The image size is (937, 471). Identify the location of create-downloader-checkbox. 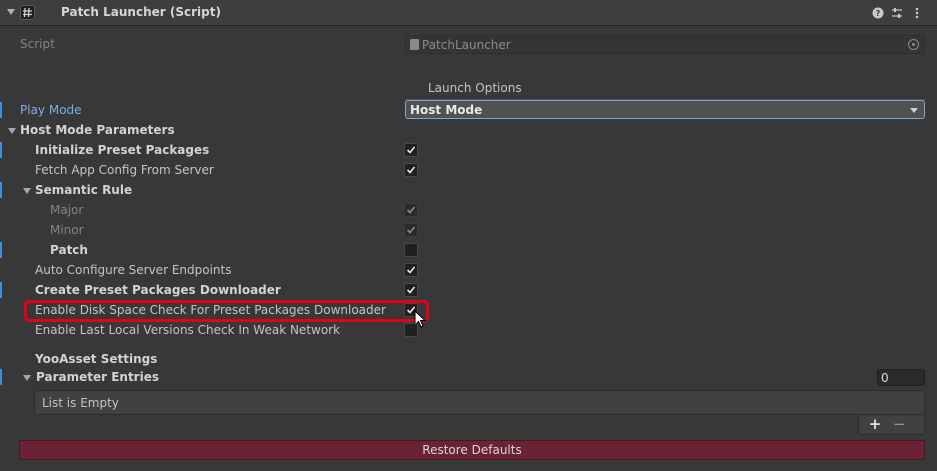
(411, 290).